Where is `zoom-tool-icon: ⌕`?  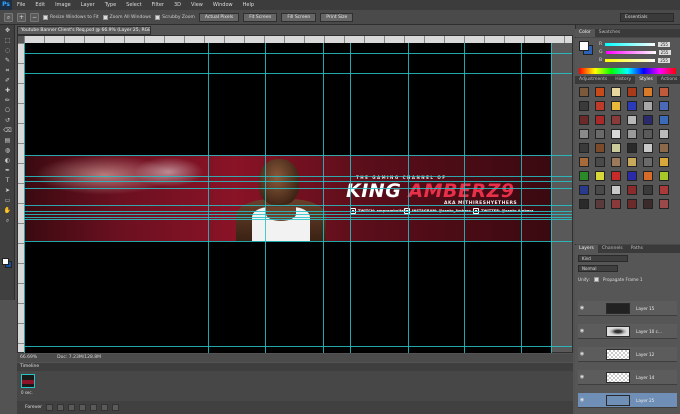
zoom-tool-icon: ⌕ is located at coordinates (8, 17).